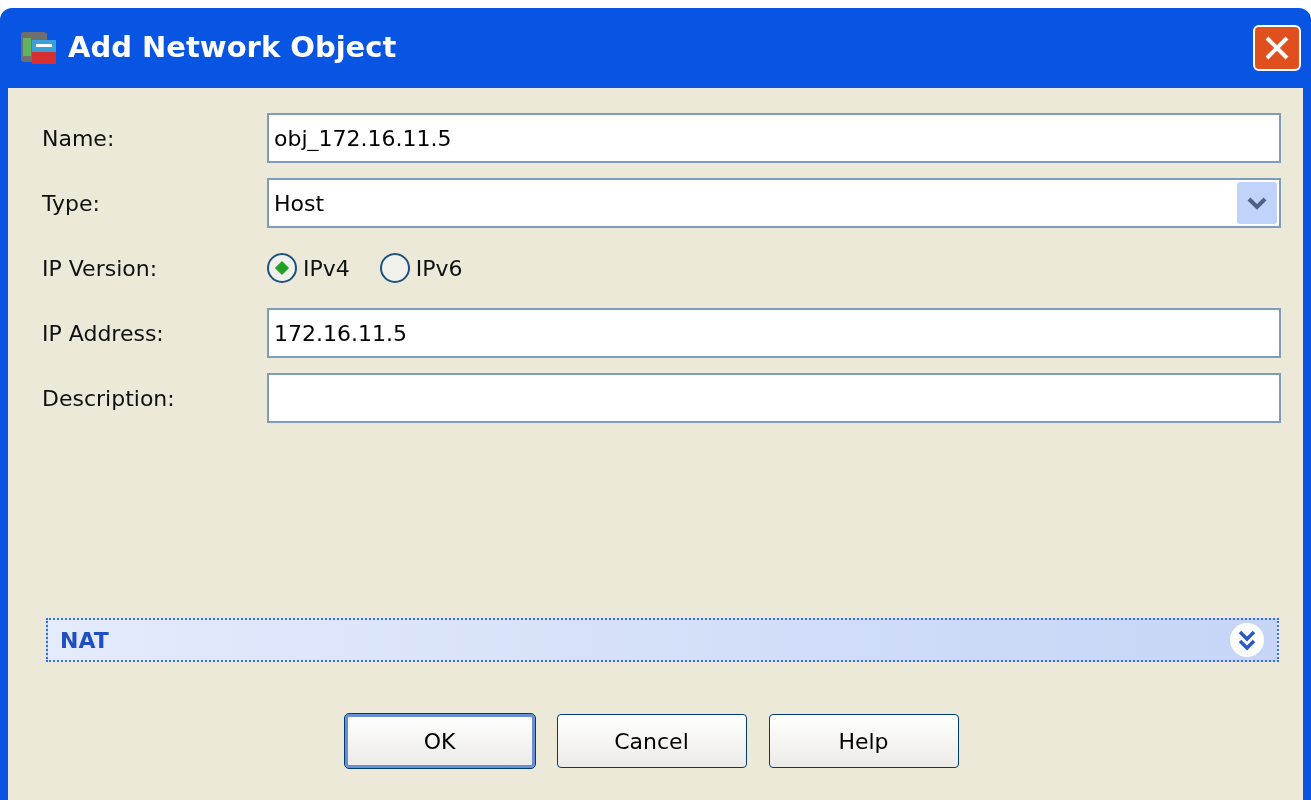 The image size is (1311, 800). I want to click on field-label: Type:, so click(71, 203).